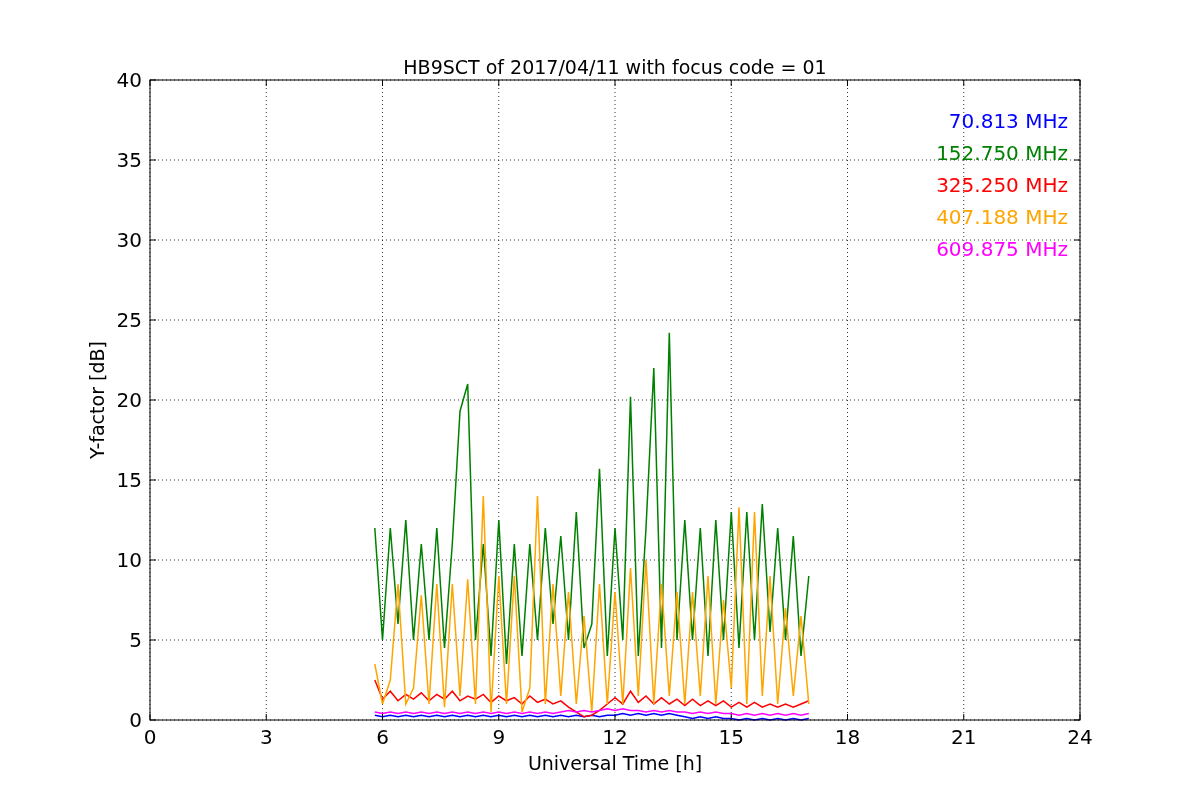 The height and width of the screenshot is (800, 1200). What do you see at coordinates (1008, 121) in the screenshot?
I see `legend-label: 70.813 MHz` at bounding box center [1008, 121].